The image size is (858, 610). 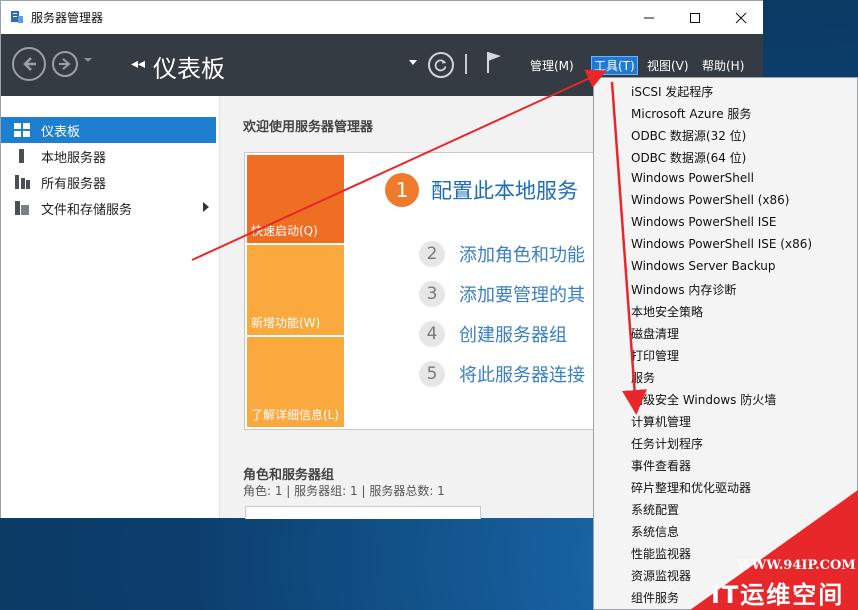 What do you see at coordinates (629, 248) in the screenshot?
I see `annotation-arrow-to-computer-management` at bounding box center [629, 248].